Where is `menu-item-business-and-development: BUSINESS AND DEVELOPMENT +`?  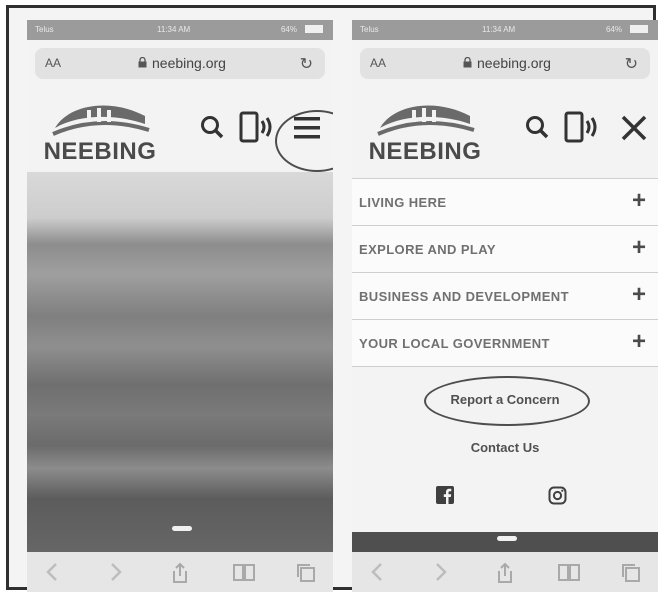
menu-item-business-and-development: BUSINESS AND DEVELOPMENT + is located at coordinates (505, 295).